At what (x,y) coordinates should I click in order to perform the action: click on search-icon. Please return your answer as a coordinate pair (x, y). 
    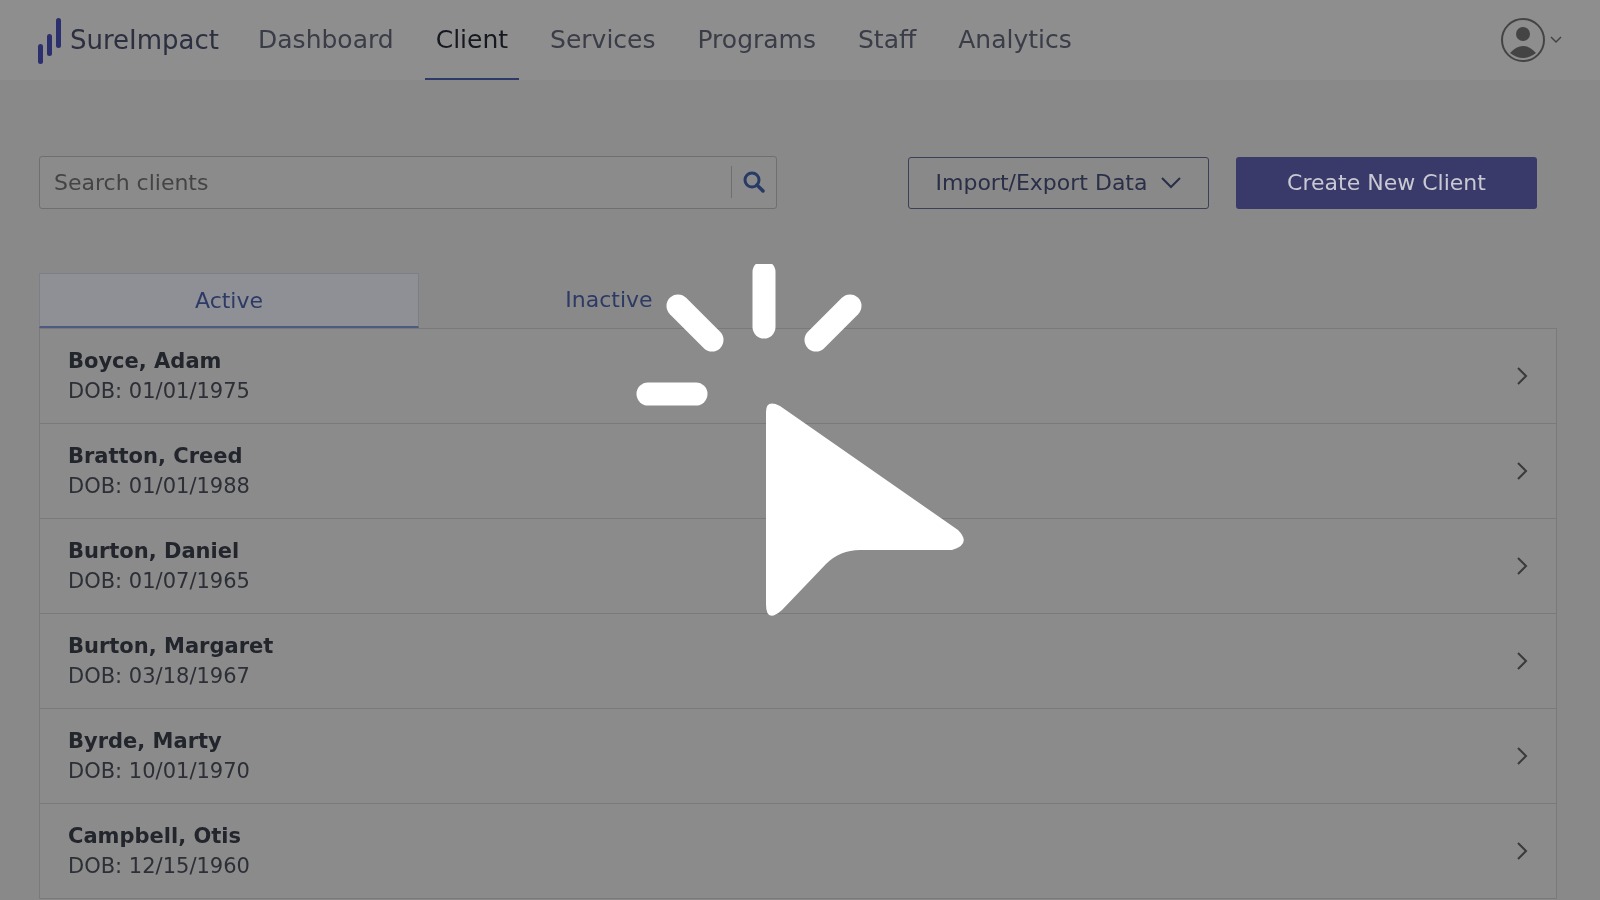
    Looking at the image, I should click on (754, 182).